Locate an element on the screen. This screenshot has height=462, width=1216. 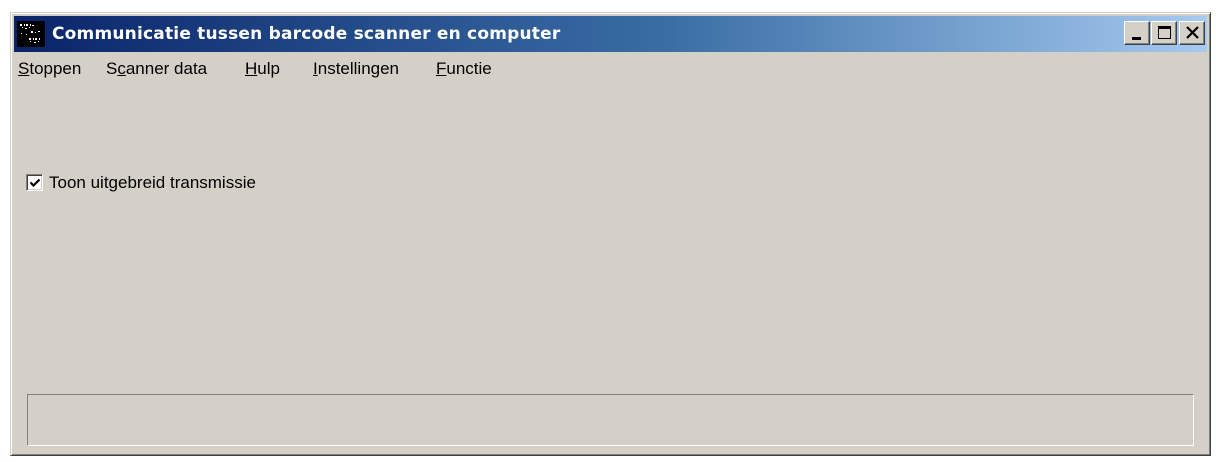
checkmark-icon is located at coordinates (35, 183).